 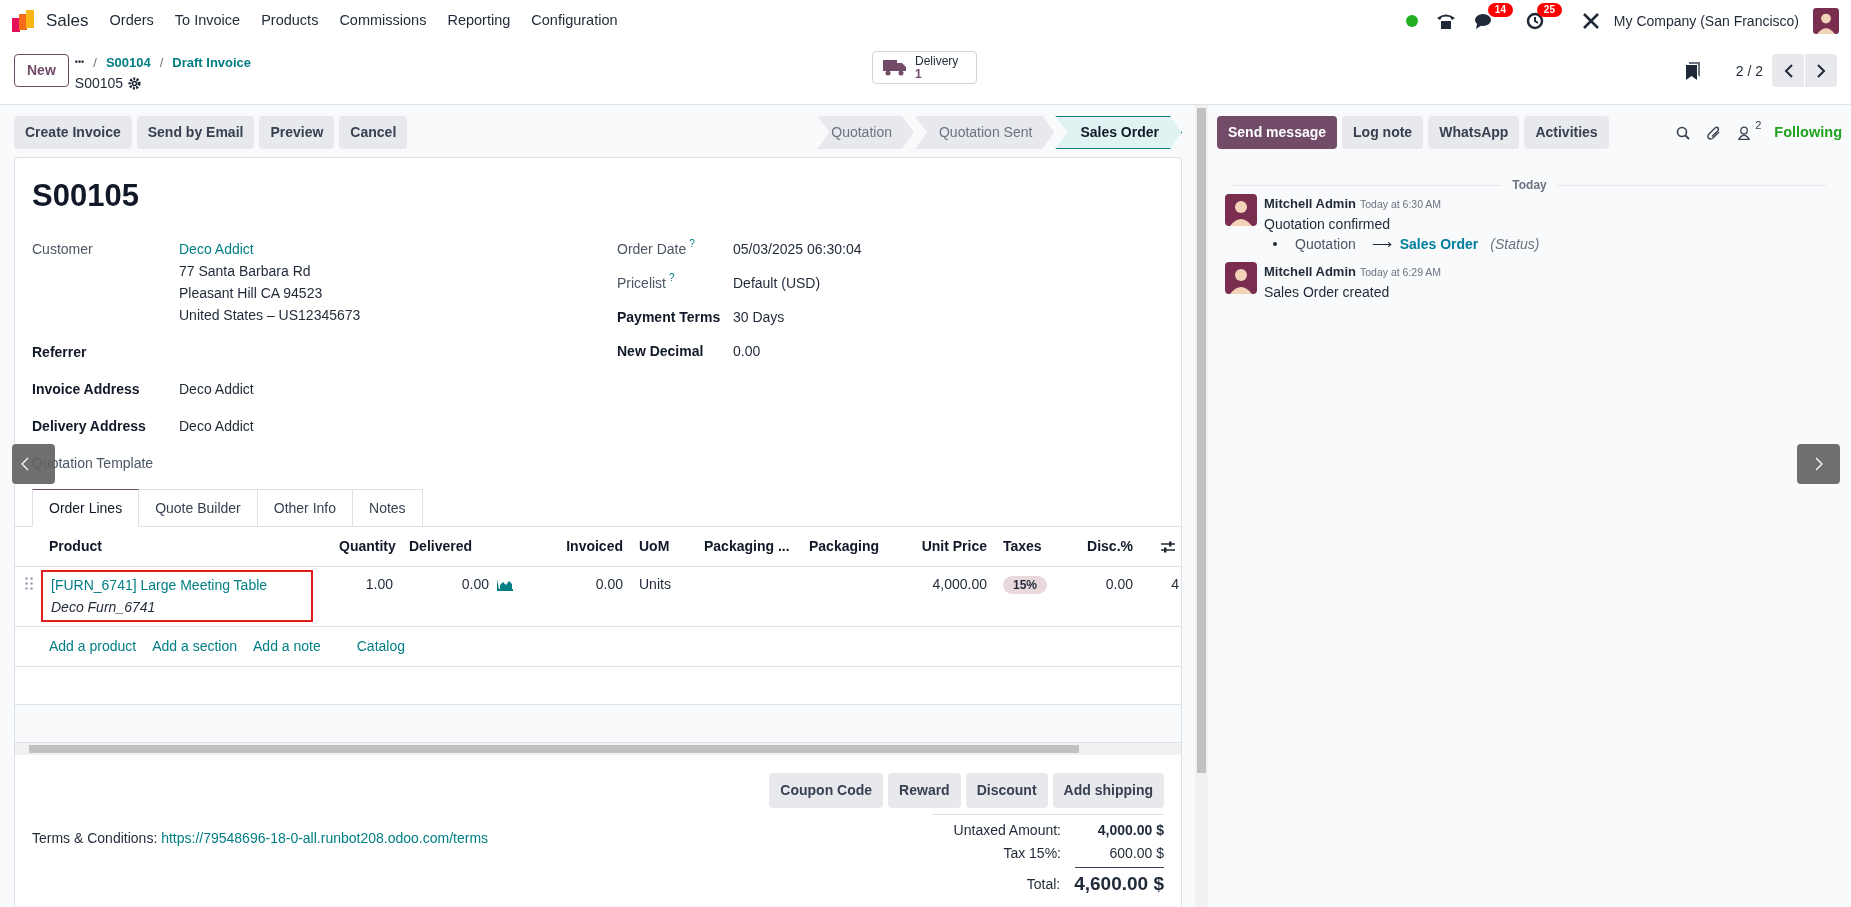 What do you see at coordinates (1006, 790) in the screenshot?
I see `footer-button: Discount` at bounding box center [1006, 790].